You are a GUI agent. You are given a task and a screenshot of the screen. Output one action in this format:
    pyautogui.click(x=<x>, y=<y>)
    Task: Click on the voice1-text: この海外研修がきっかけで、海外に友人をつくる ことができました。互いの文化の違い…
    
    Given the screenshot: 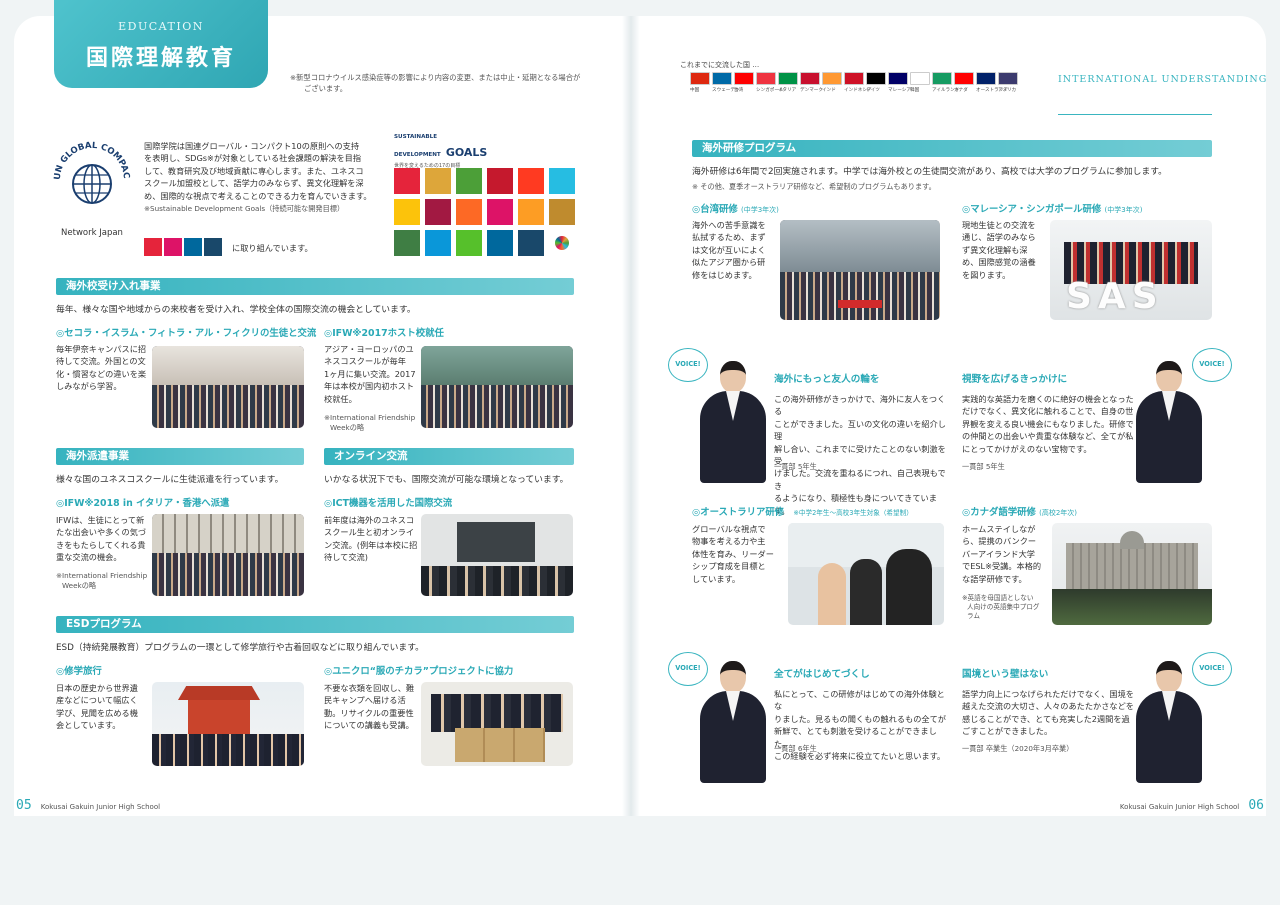 What is the action you would take?
    pyautogui.click(x=860, y=455)
    